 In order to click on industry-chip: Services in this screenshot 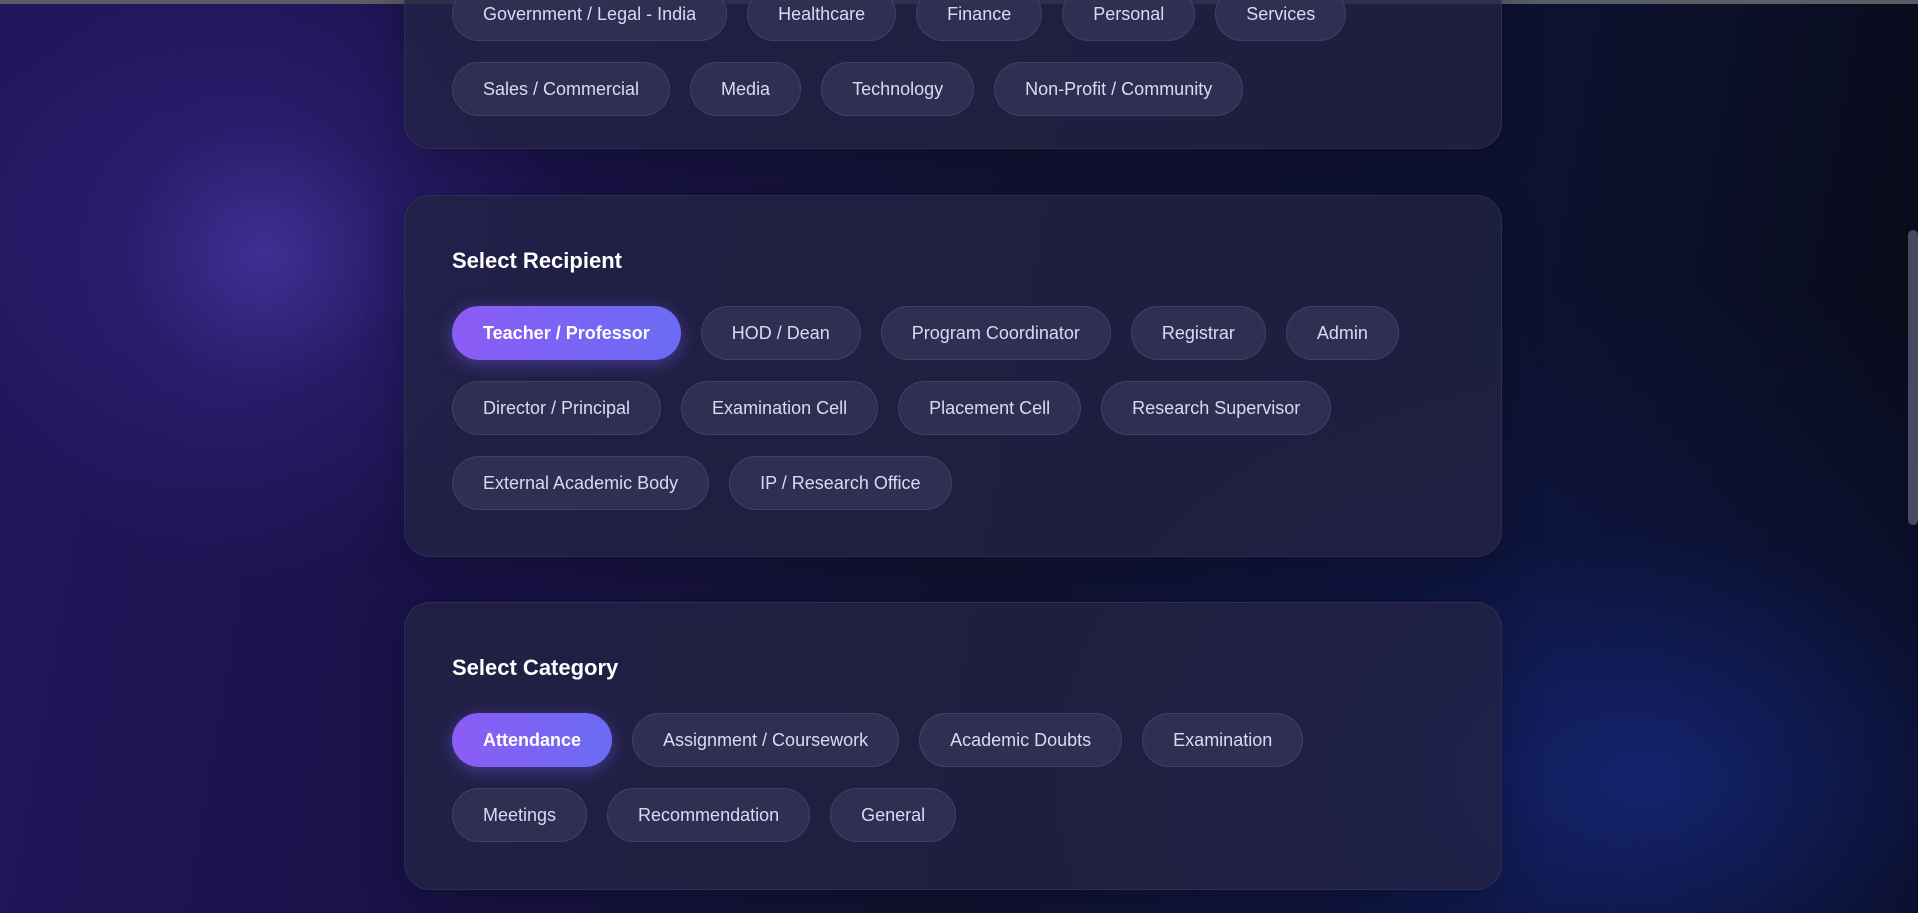, I will do `click(1281, 20)`.